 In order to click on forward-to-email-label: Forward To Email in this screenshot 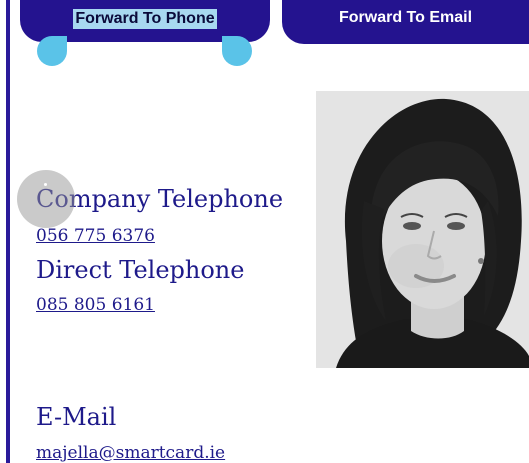, I will do `click(405, 17)`.